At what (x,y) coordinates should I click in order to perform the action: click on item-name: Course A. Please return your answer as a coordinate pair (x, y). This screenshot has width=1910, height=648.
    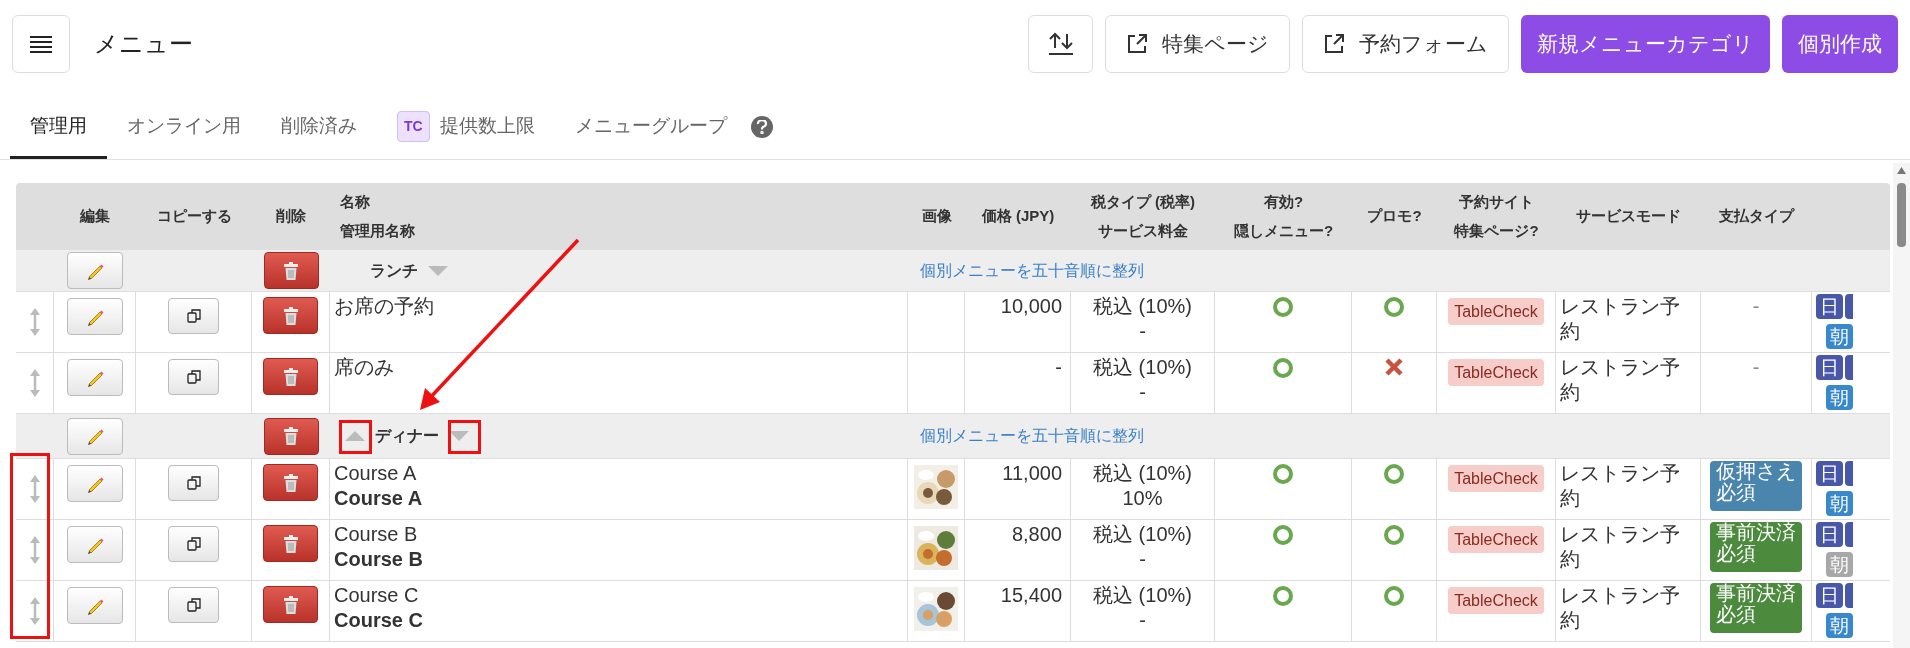
    Looking at the image, I should click on (376, 473).